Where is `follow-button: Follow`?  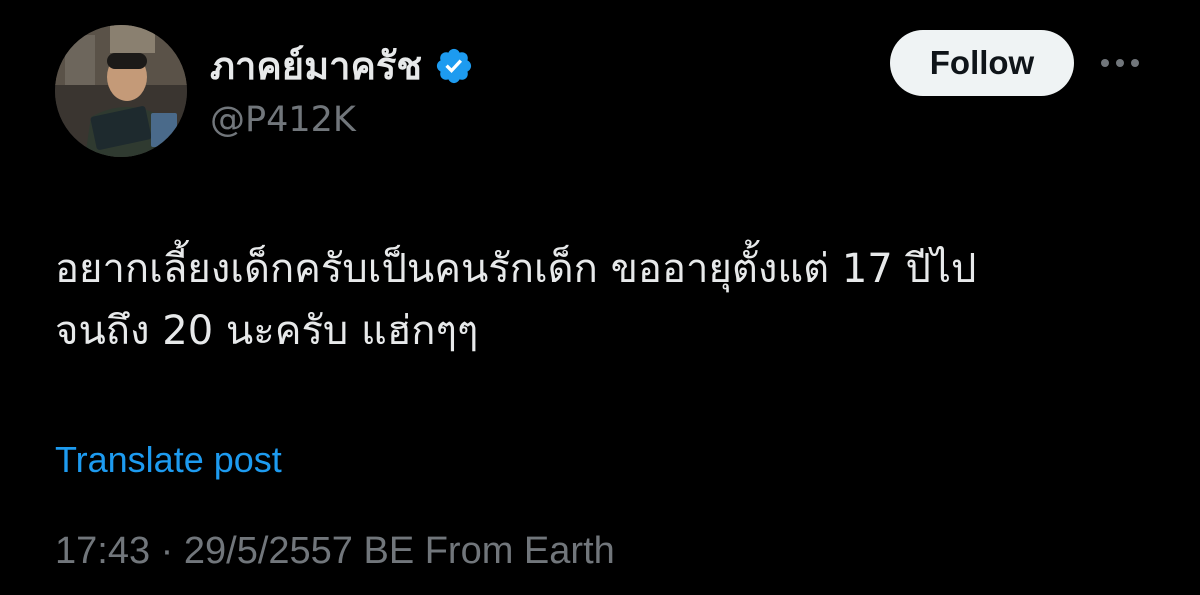 follow-button: Follow is located at coordinates (982, 63).